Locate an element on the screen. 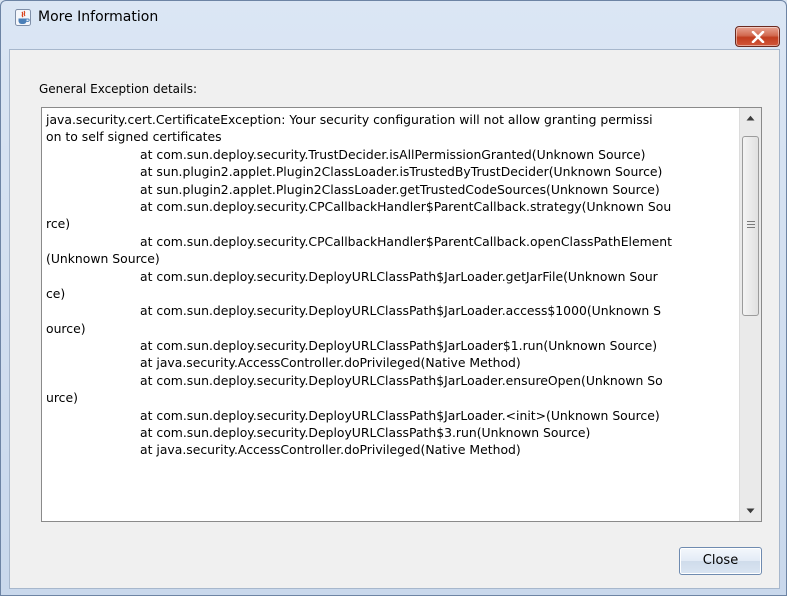  scroll-grip-icon is located at coordinates (751, 225).